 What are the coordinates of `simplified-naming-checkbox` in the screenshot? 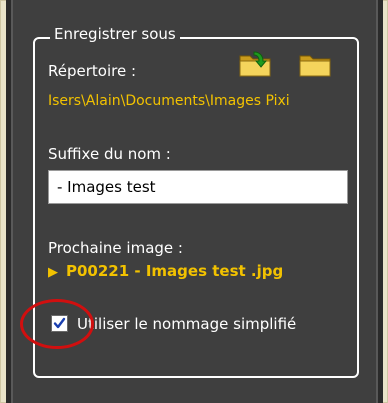 It's located at (59, 323).